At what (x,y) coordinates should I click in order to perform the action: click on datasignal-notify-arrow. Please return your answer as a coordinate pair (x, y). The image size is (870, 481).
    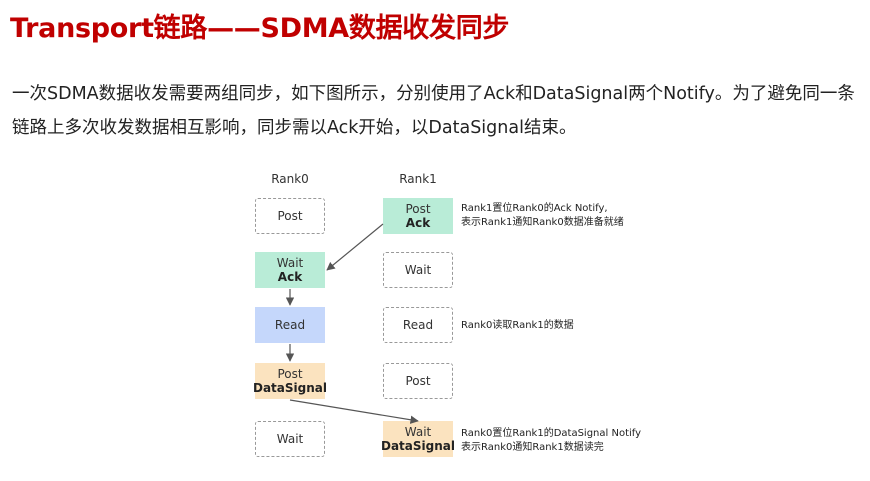
    Looking at the image, I should click on (354, 411).